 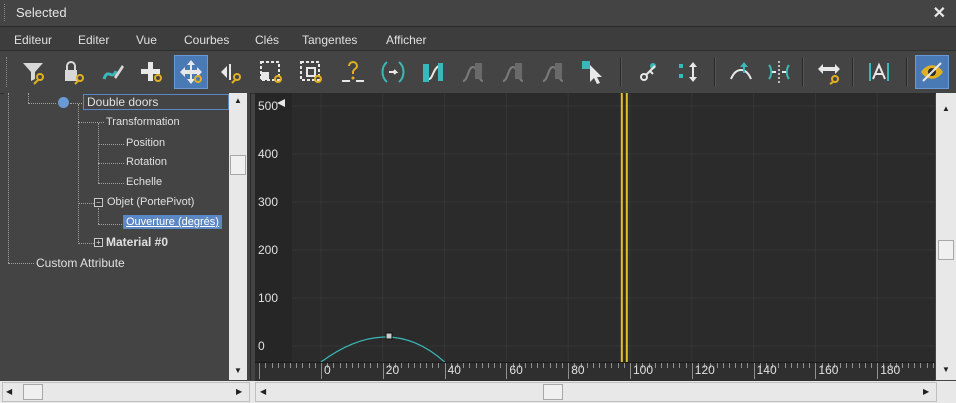 I want to click on graph-horizontal-scrollbar: ◀ ▶, so click(x=596, y=392).